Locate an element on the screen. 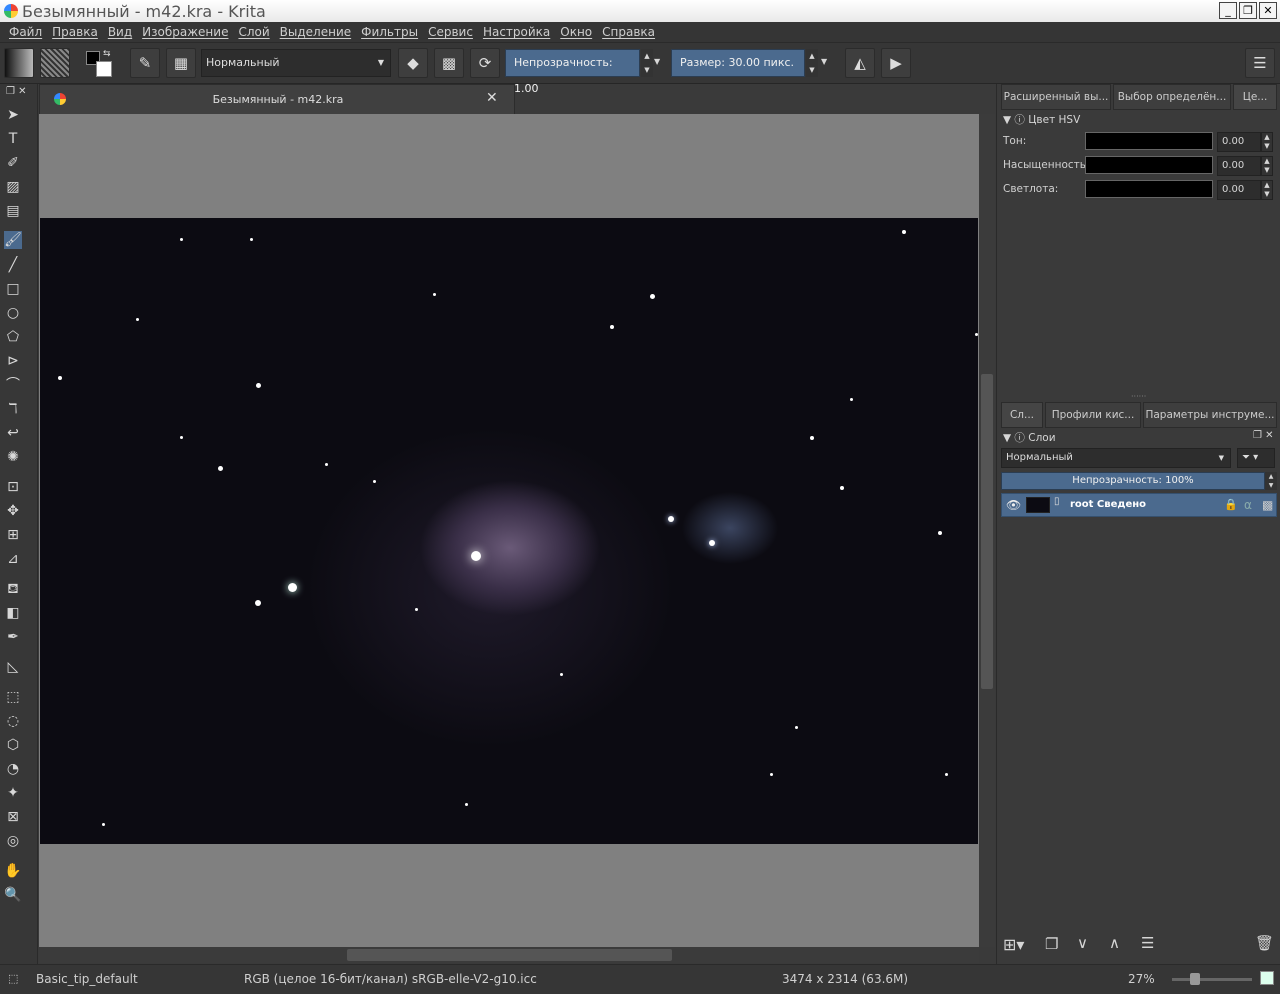 The height and width of the screenshot is (994, 1280). hue-input: 0.00 is located at coordinates (1239, 142).